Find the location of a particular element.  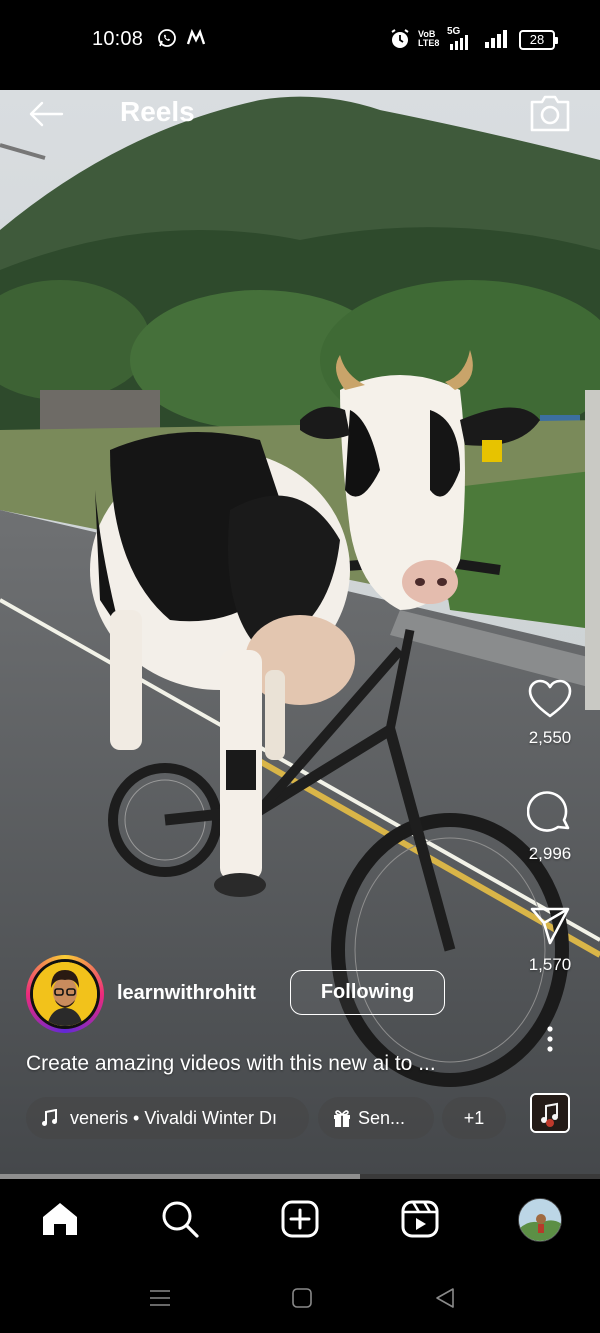

share-count: 1,570 is located at coordinates (550, 964).